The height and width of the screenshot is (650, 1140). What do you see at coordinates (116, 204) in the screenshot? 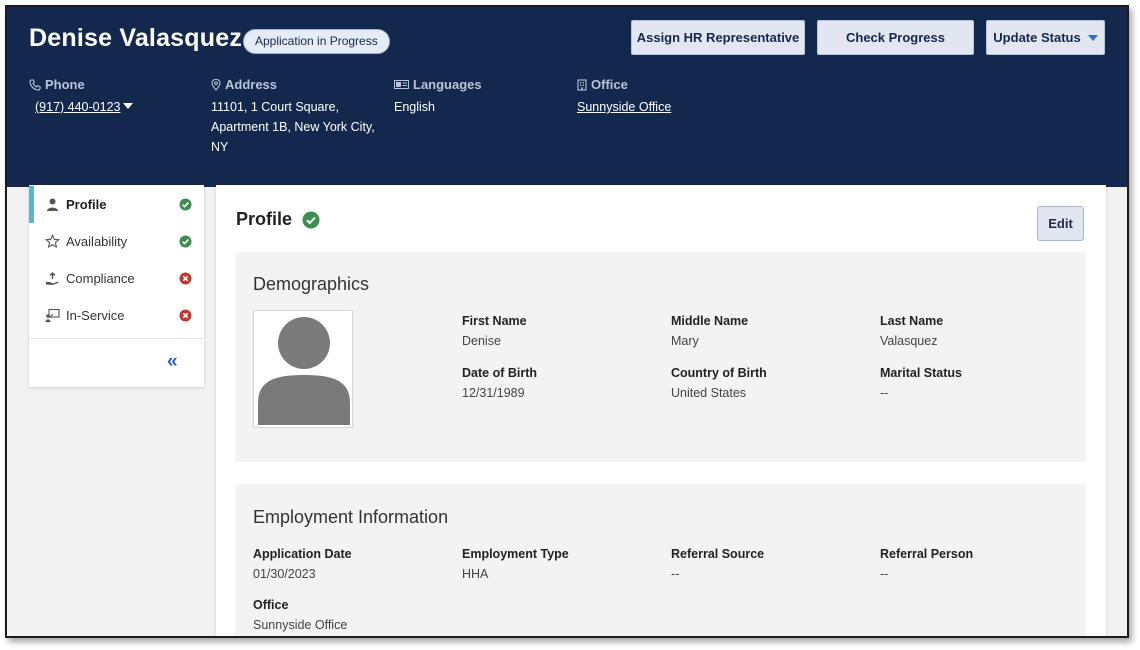
I see `sidebar-item-profile: Profile` at bounding box center [116, 204].